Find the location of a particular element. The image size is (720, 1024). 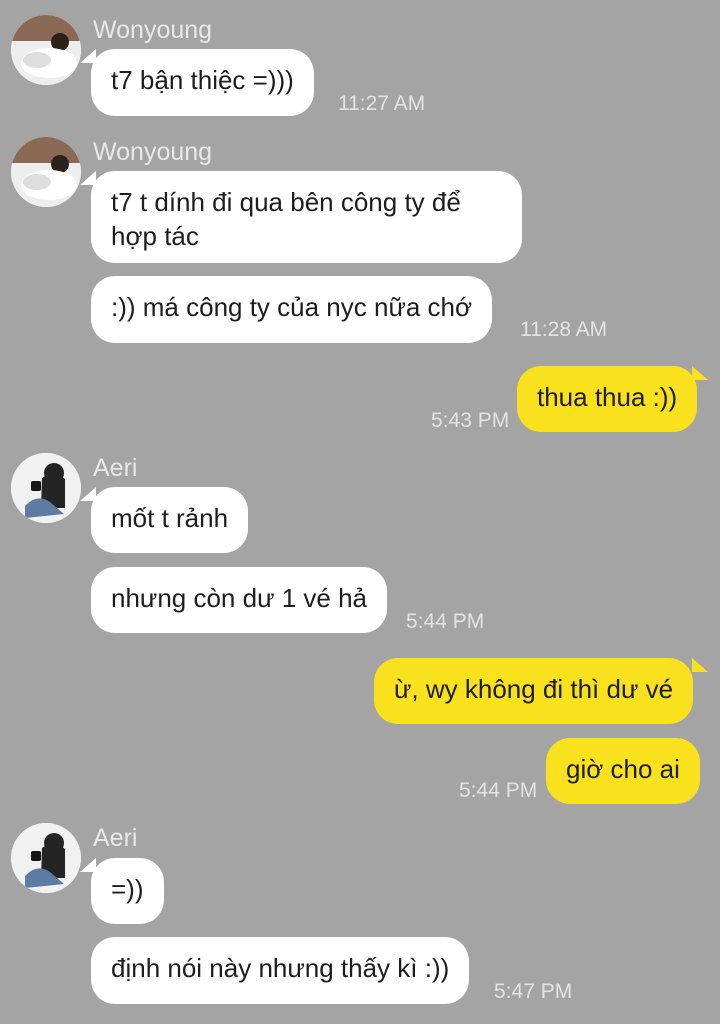

message-bubble: nhưng còn dư 1 vé hả is located at coordinates (239, 600).